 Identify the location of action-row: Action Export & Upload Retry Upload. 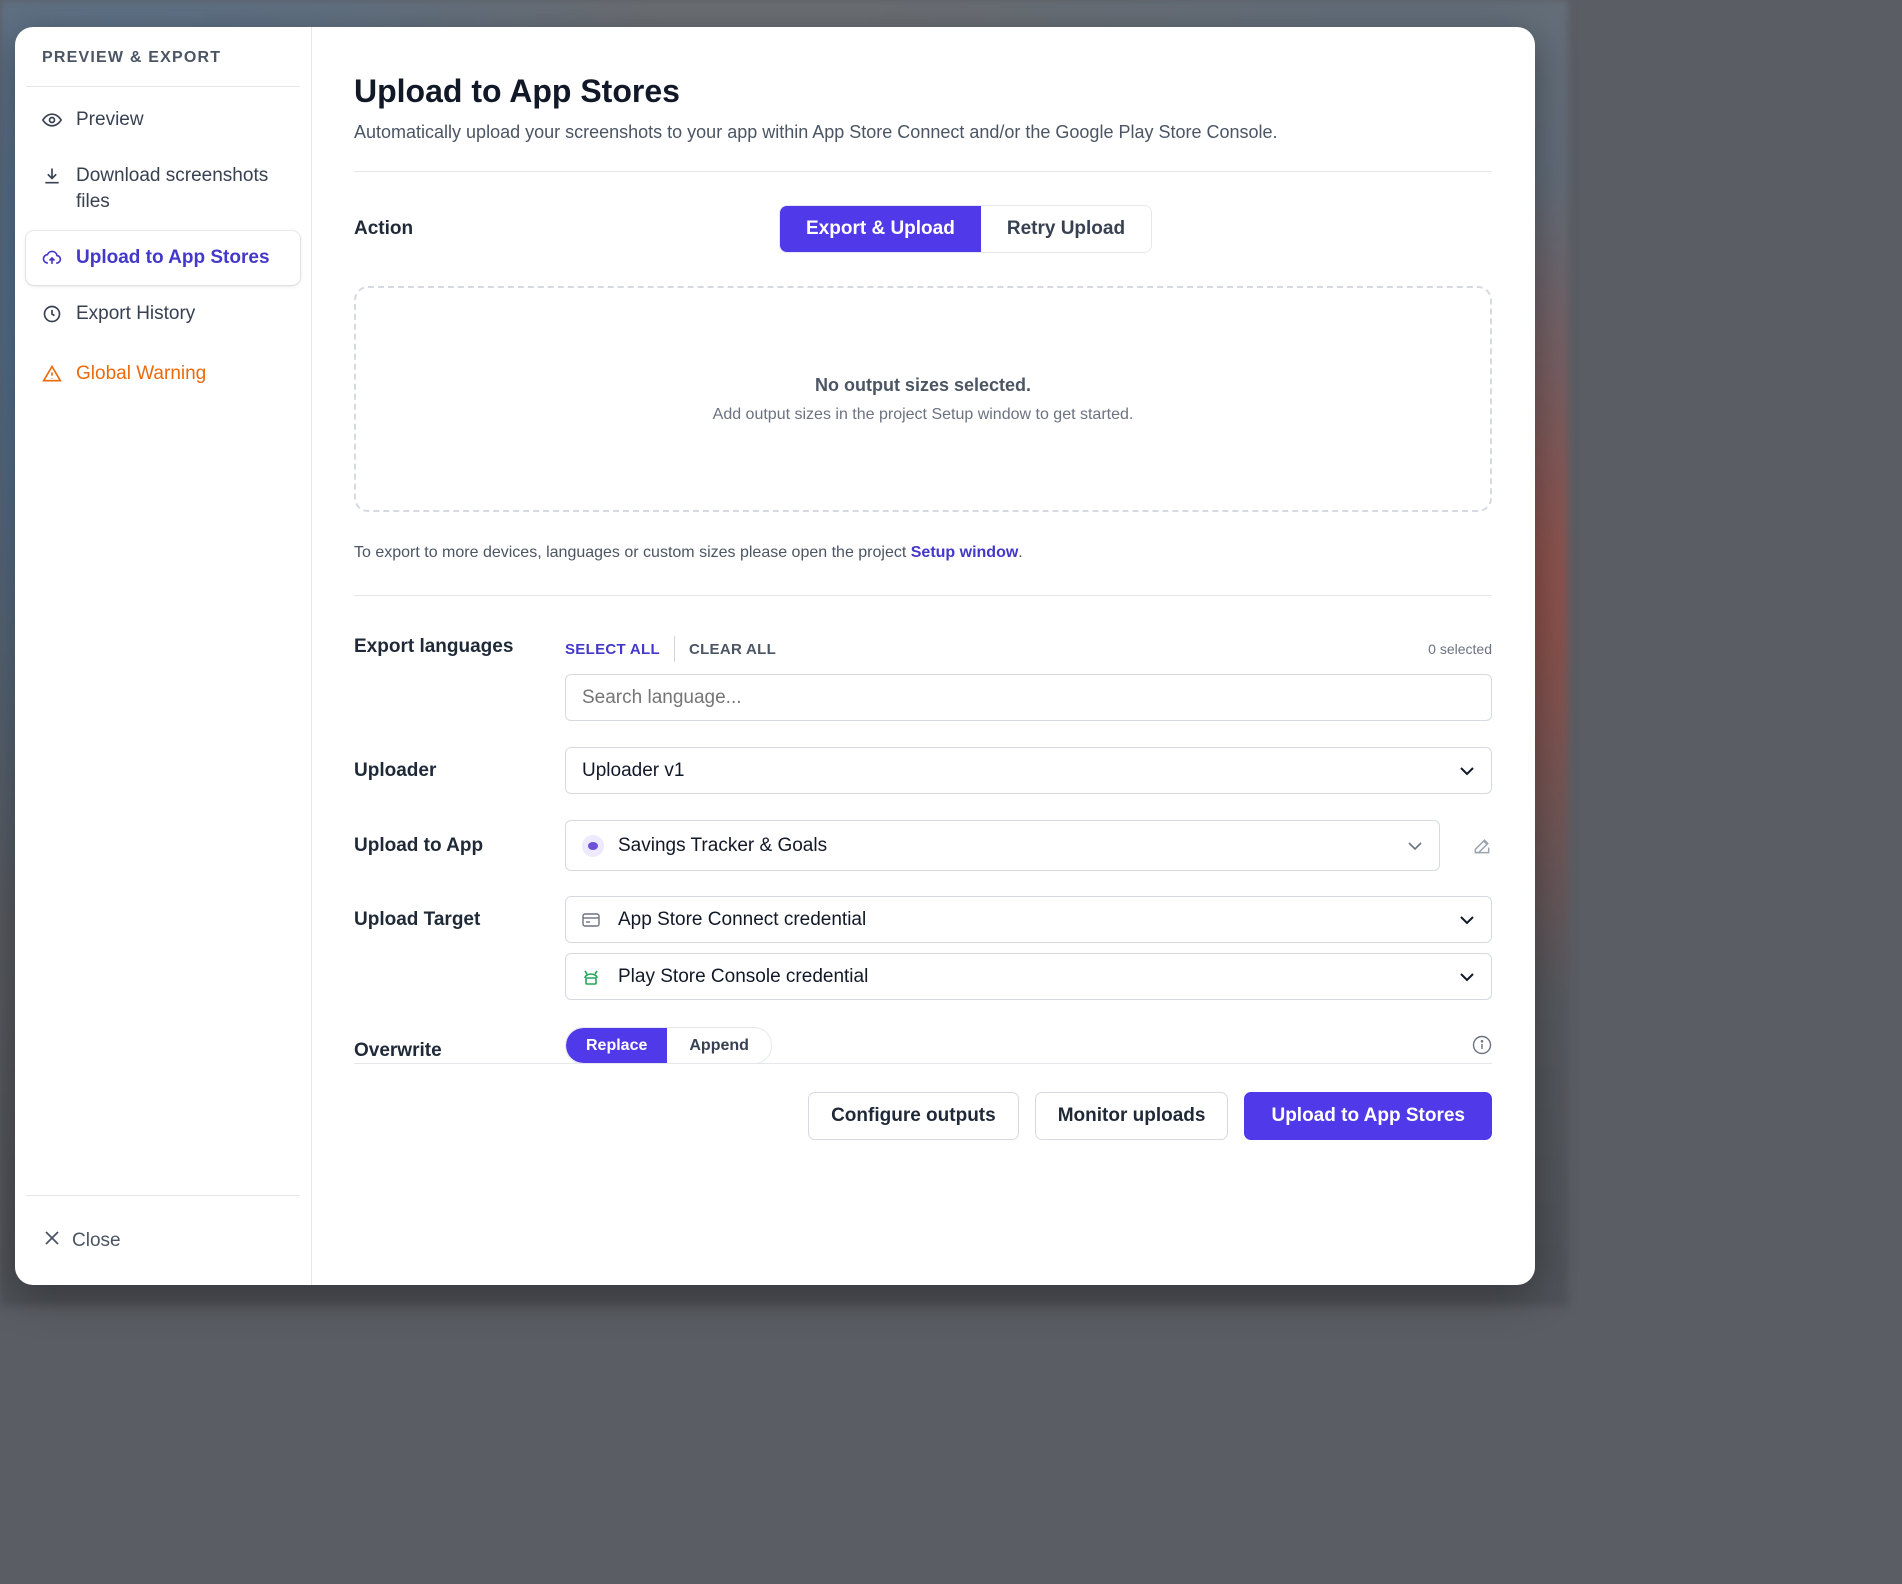
(923, 229).